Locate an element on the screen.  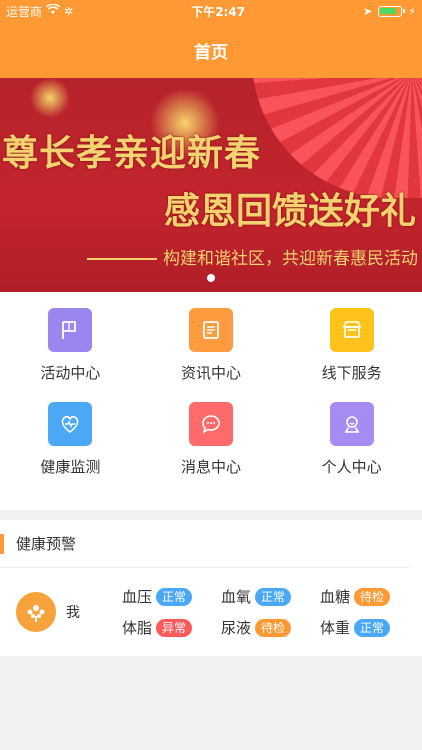
banner-caption: 构建和谐社区，共迎新春惠民活动 is located at coordinates (252, 256).